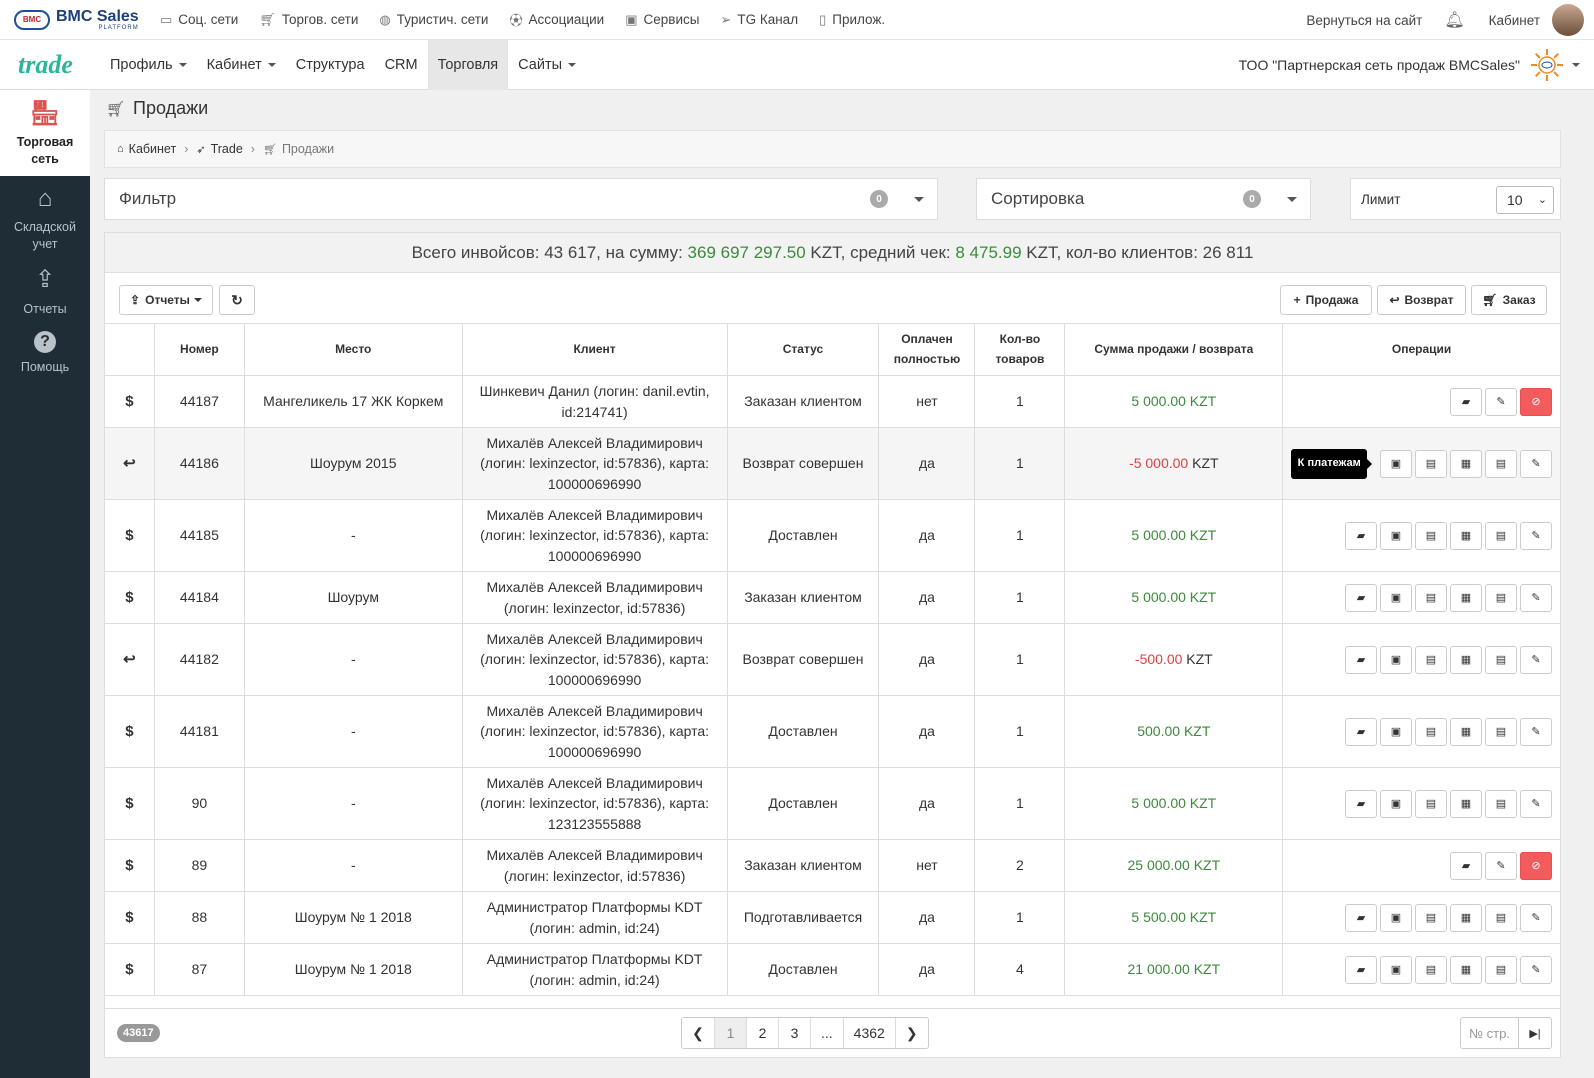 This screenshot has width=1594, height=1078. What do you see at coordinates (146, 149) in the screenshot?
I see `breadcrumb-item-cabinet: ⌂ Кабинет` at bounding box center [146, 149].